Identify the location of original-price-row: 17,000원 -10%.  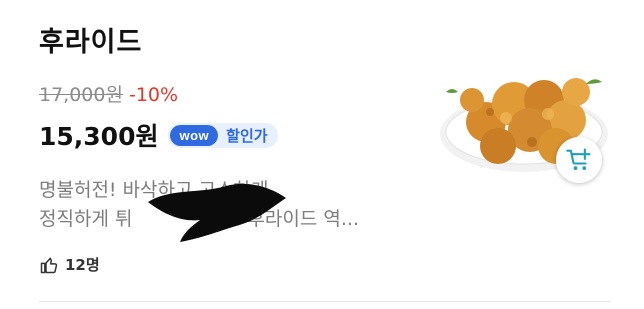
(108, 93).